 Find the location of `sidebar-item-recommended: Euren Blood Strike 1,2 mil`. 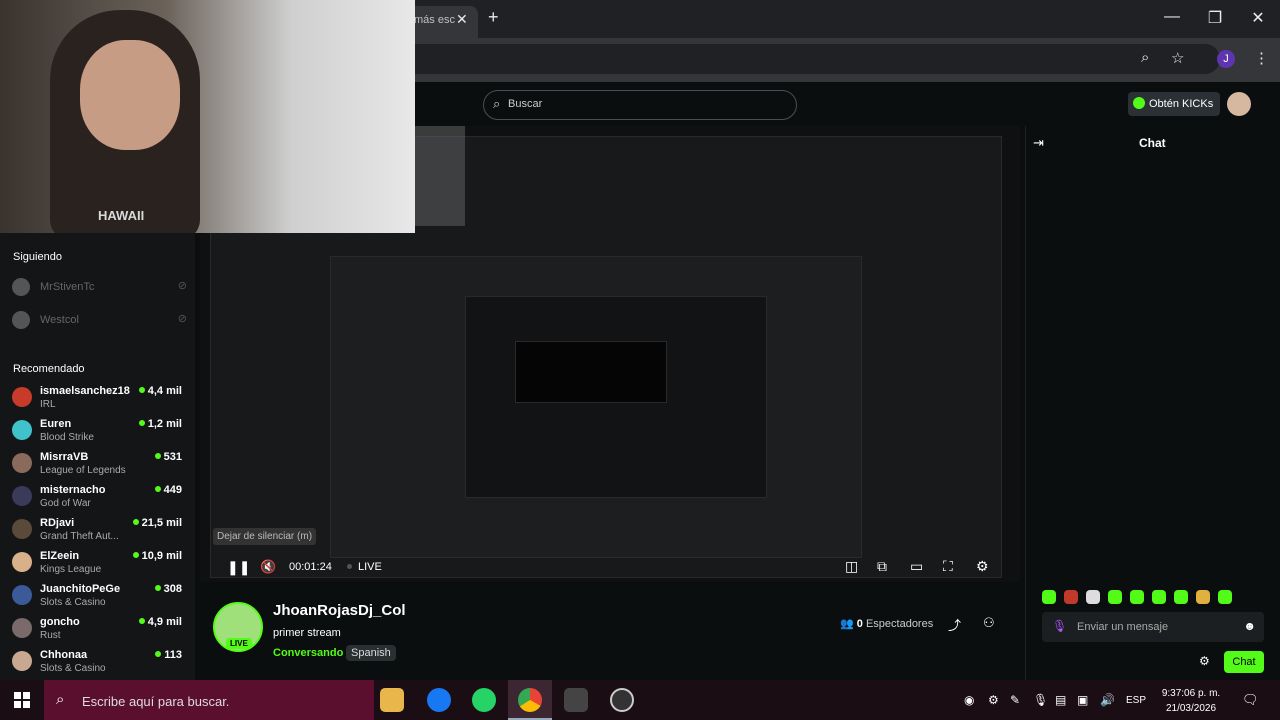

sidebar-item-recommended: Euren Blood Strike 1,2 mil is located at coordinates (97, 433).